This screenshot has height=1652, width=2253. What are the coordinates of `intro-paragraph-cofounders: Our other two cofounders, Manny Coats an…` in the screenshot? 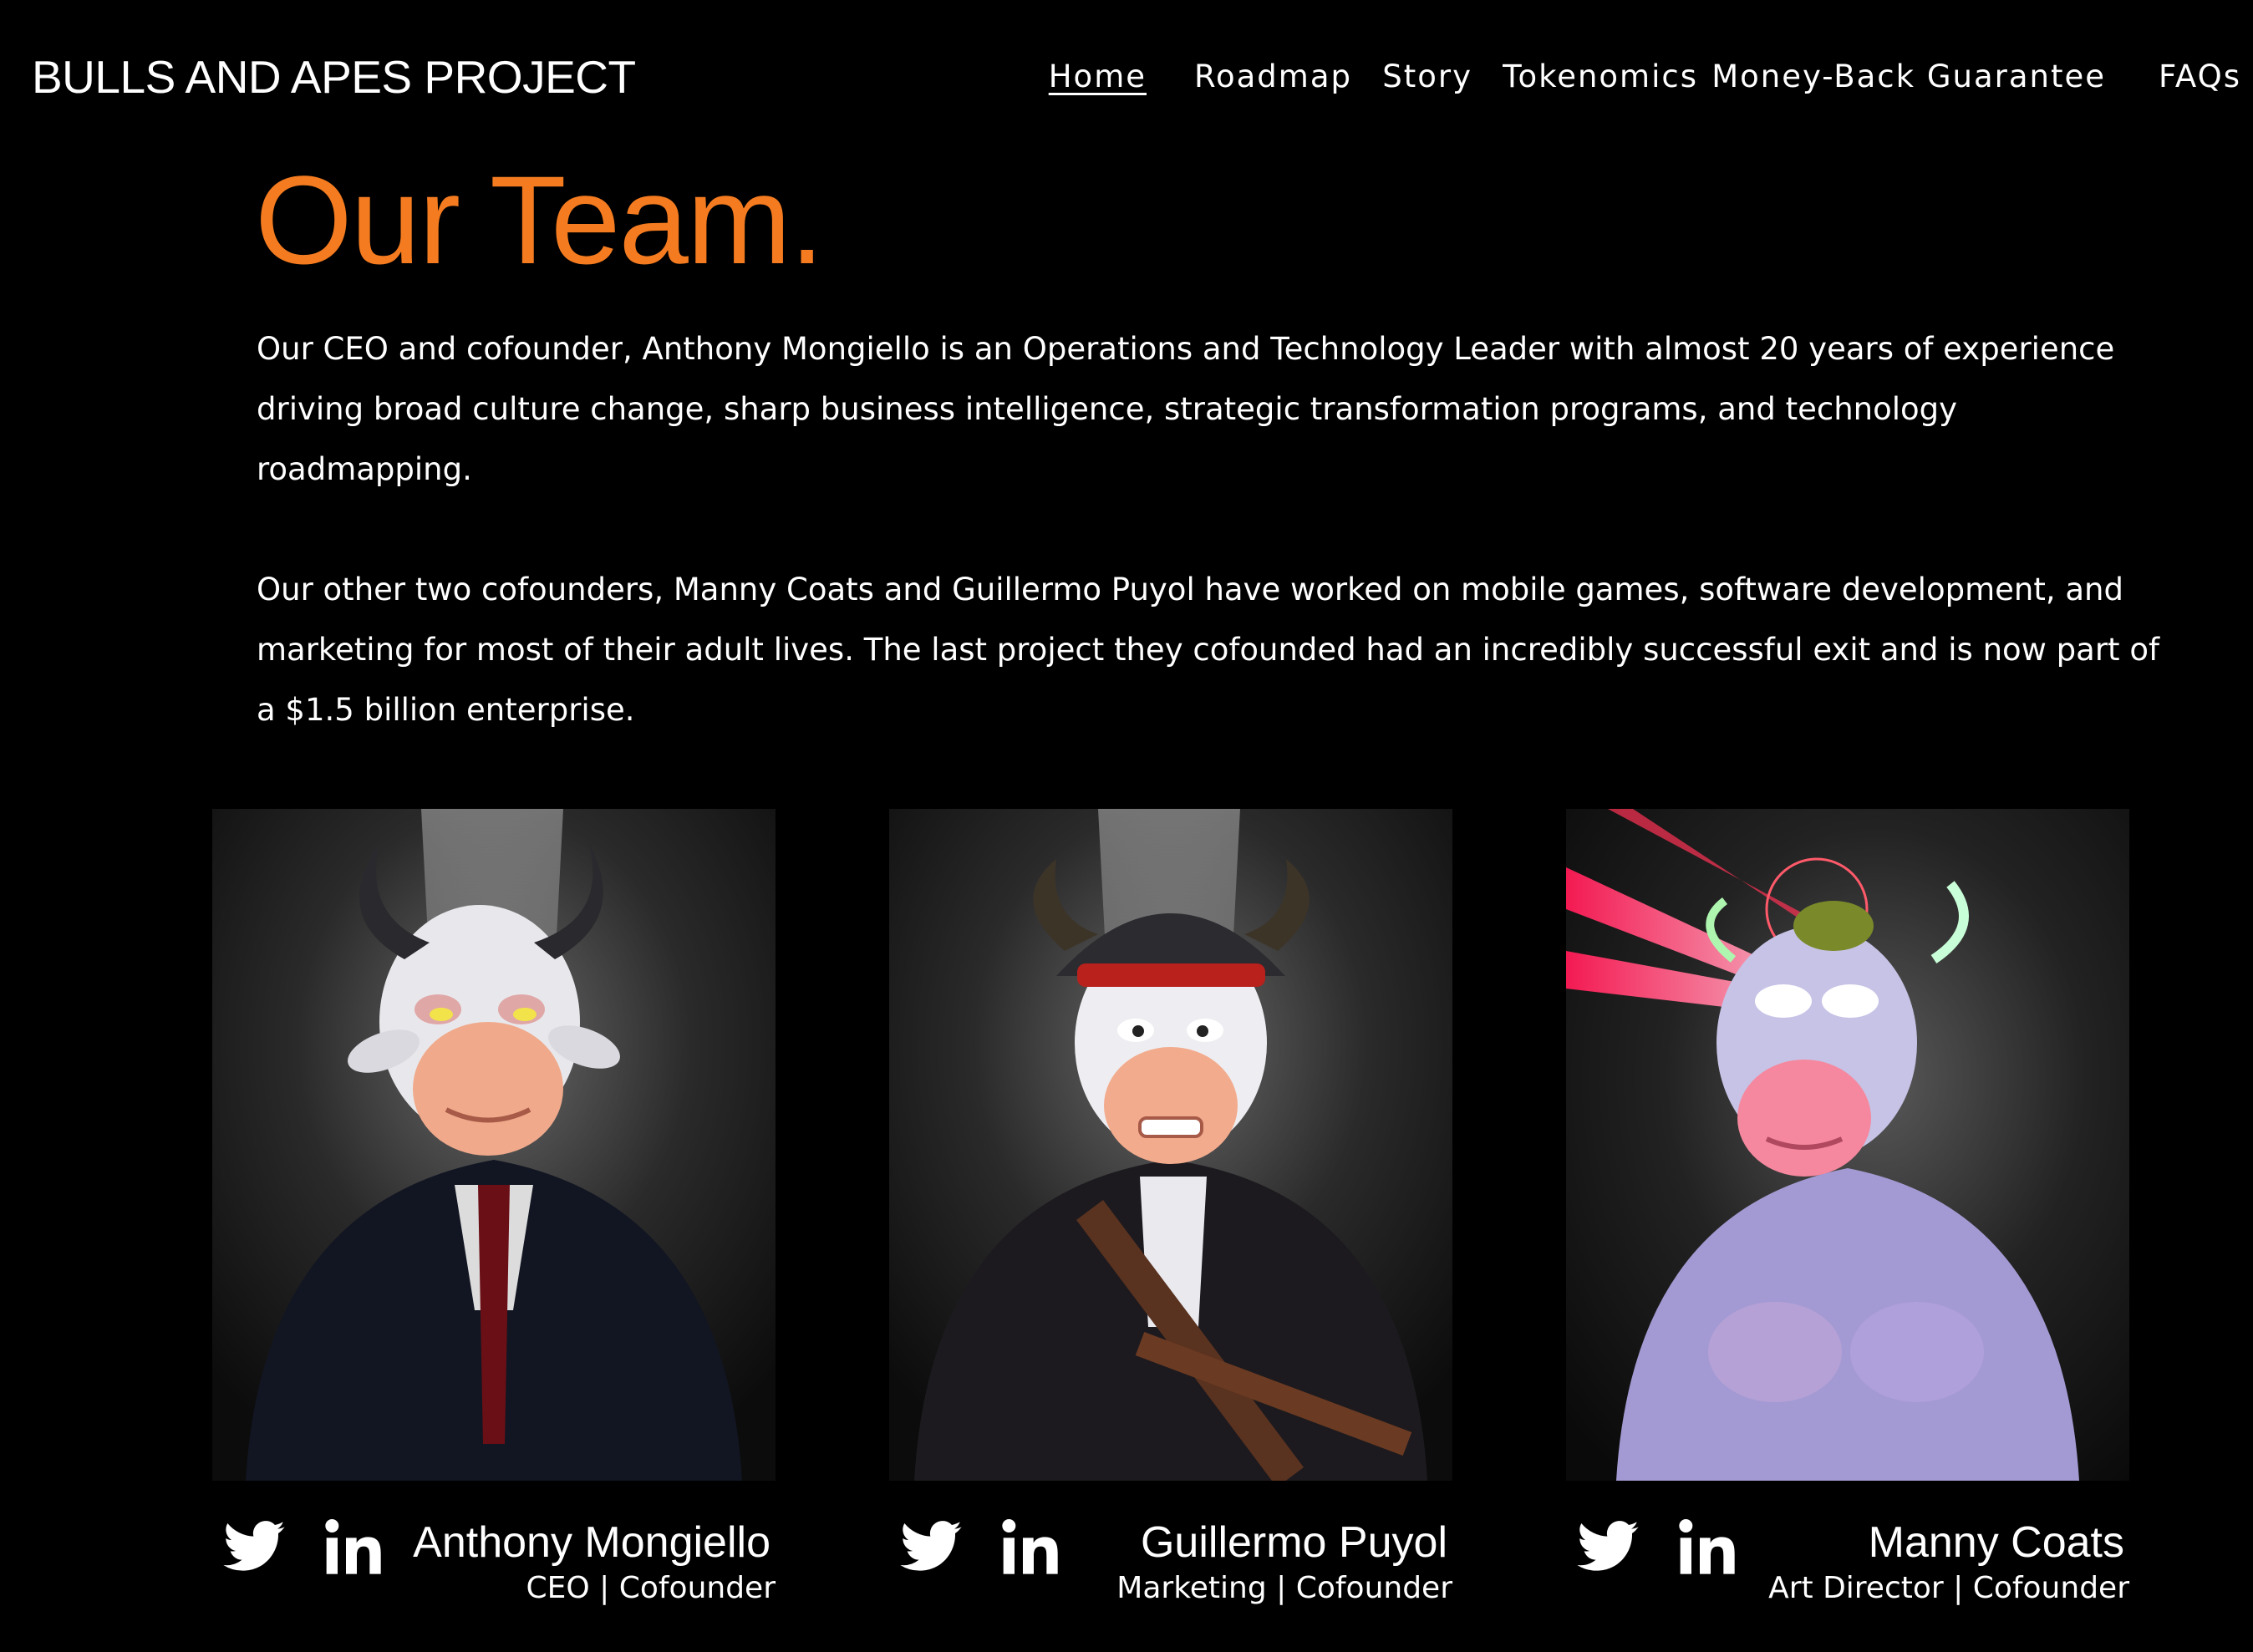 It's located at (1208, 650).